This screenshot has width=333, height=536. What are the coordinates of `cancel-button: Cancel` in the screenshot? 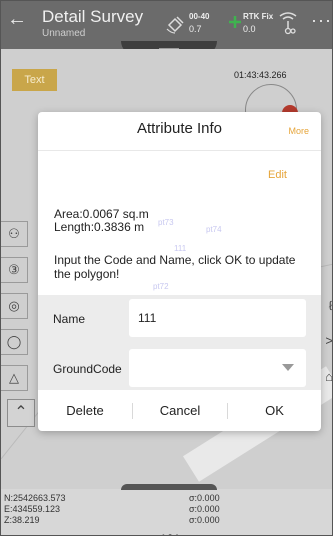 It's located at (180, 410).